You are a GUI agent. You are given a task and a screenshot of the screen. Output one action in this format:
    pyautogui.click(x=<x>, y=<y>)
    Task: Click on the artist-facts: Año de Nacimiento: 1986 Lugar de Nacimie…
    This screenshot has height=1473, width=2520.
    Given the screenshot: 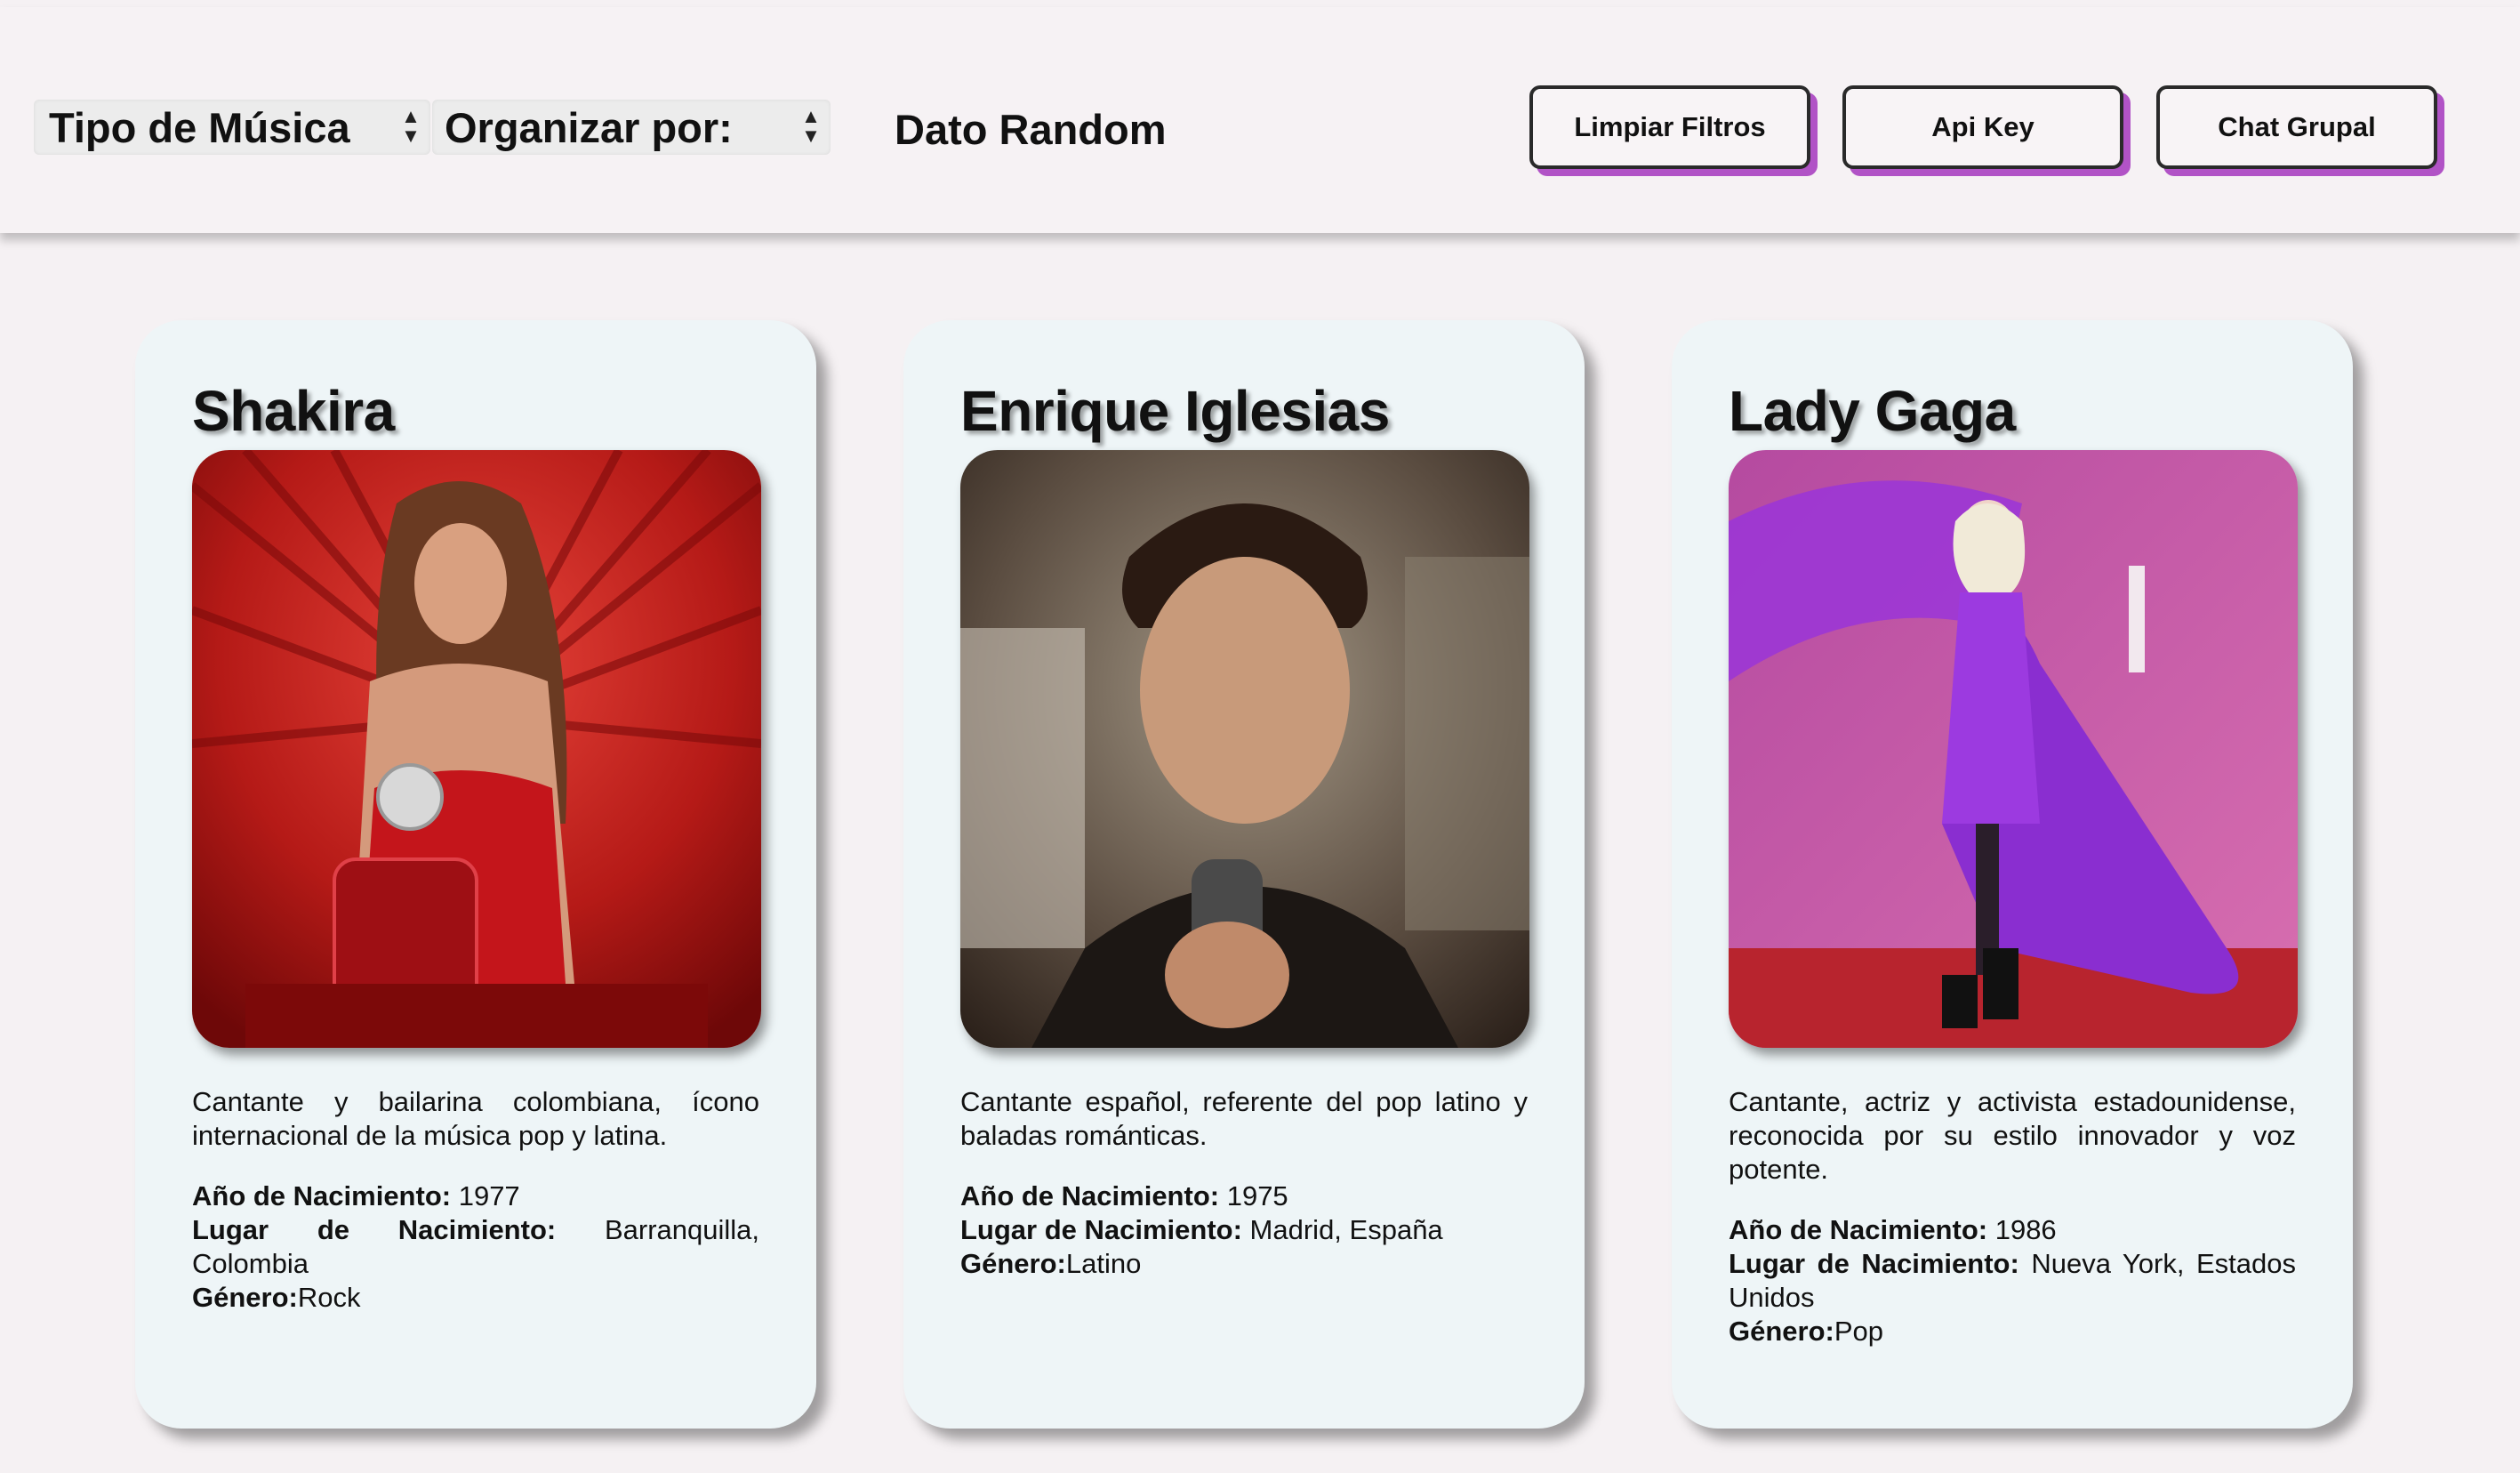 What is the action you would take?
    pyautogui.click(x=2012, y=1280)
    